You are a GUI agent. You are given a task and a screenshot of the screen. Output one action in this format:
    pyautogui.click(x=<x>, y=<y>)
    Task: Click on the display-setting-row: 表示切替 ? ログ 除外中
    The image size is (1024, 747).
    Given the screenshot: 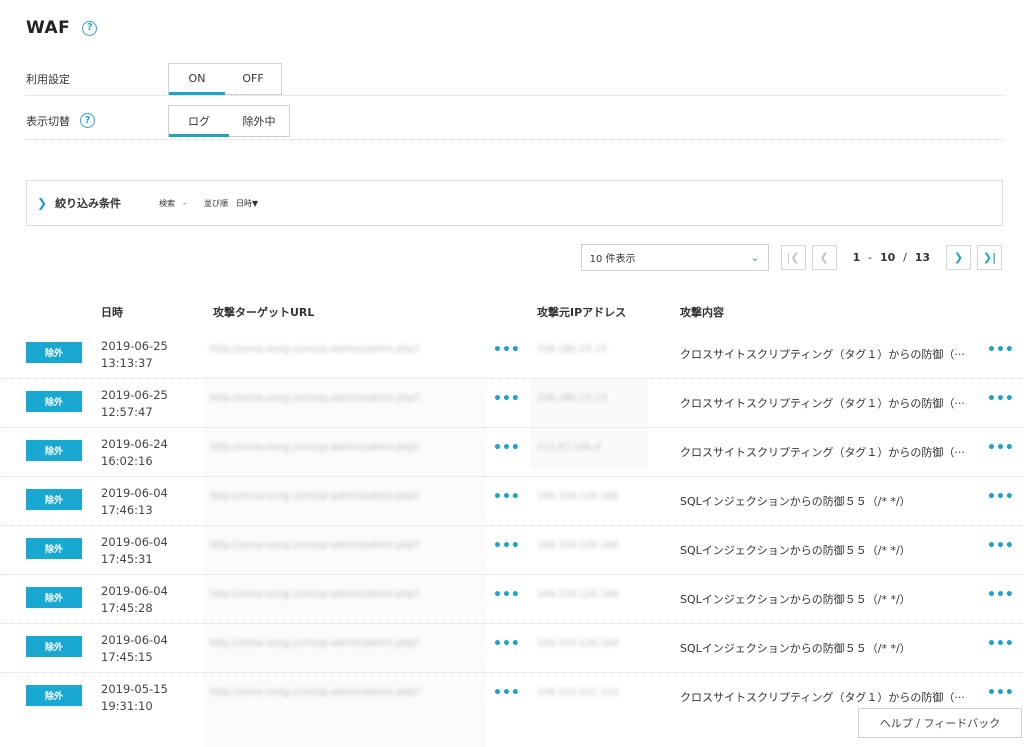 What is the action you would take?
    pyautogui.click(x=515, y=121)
    